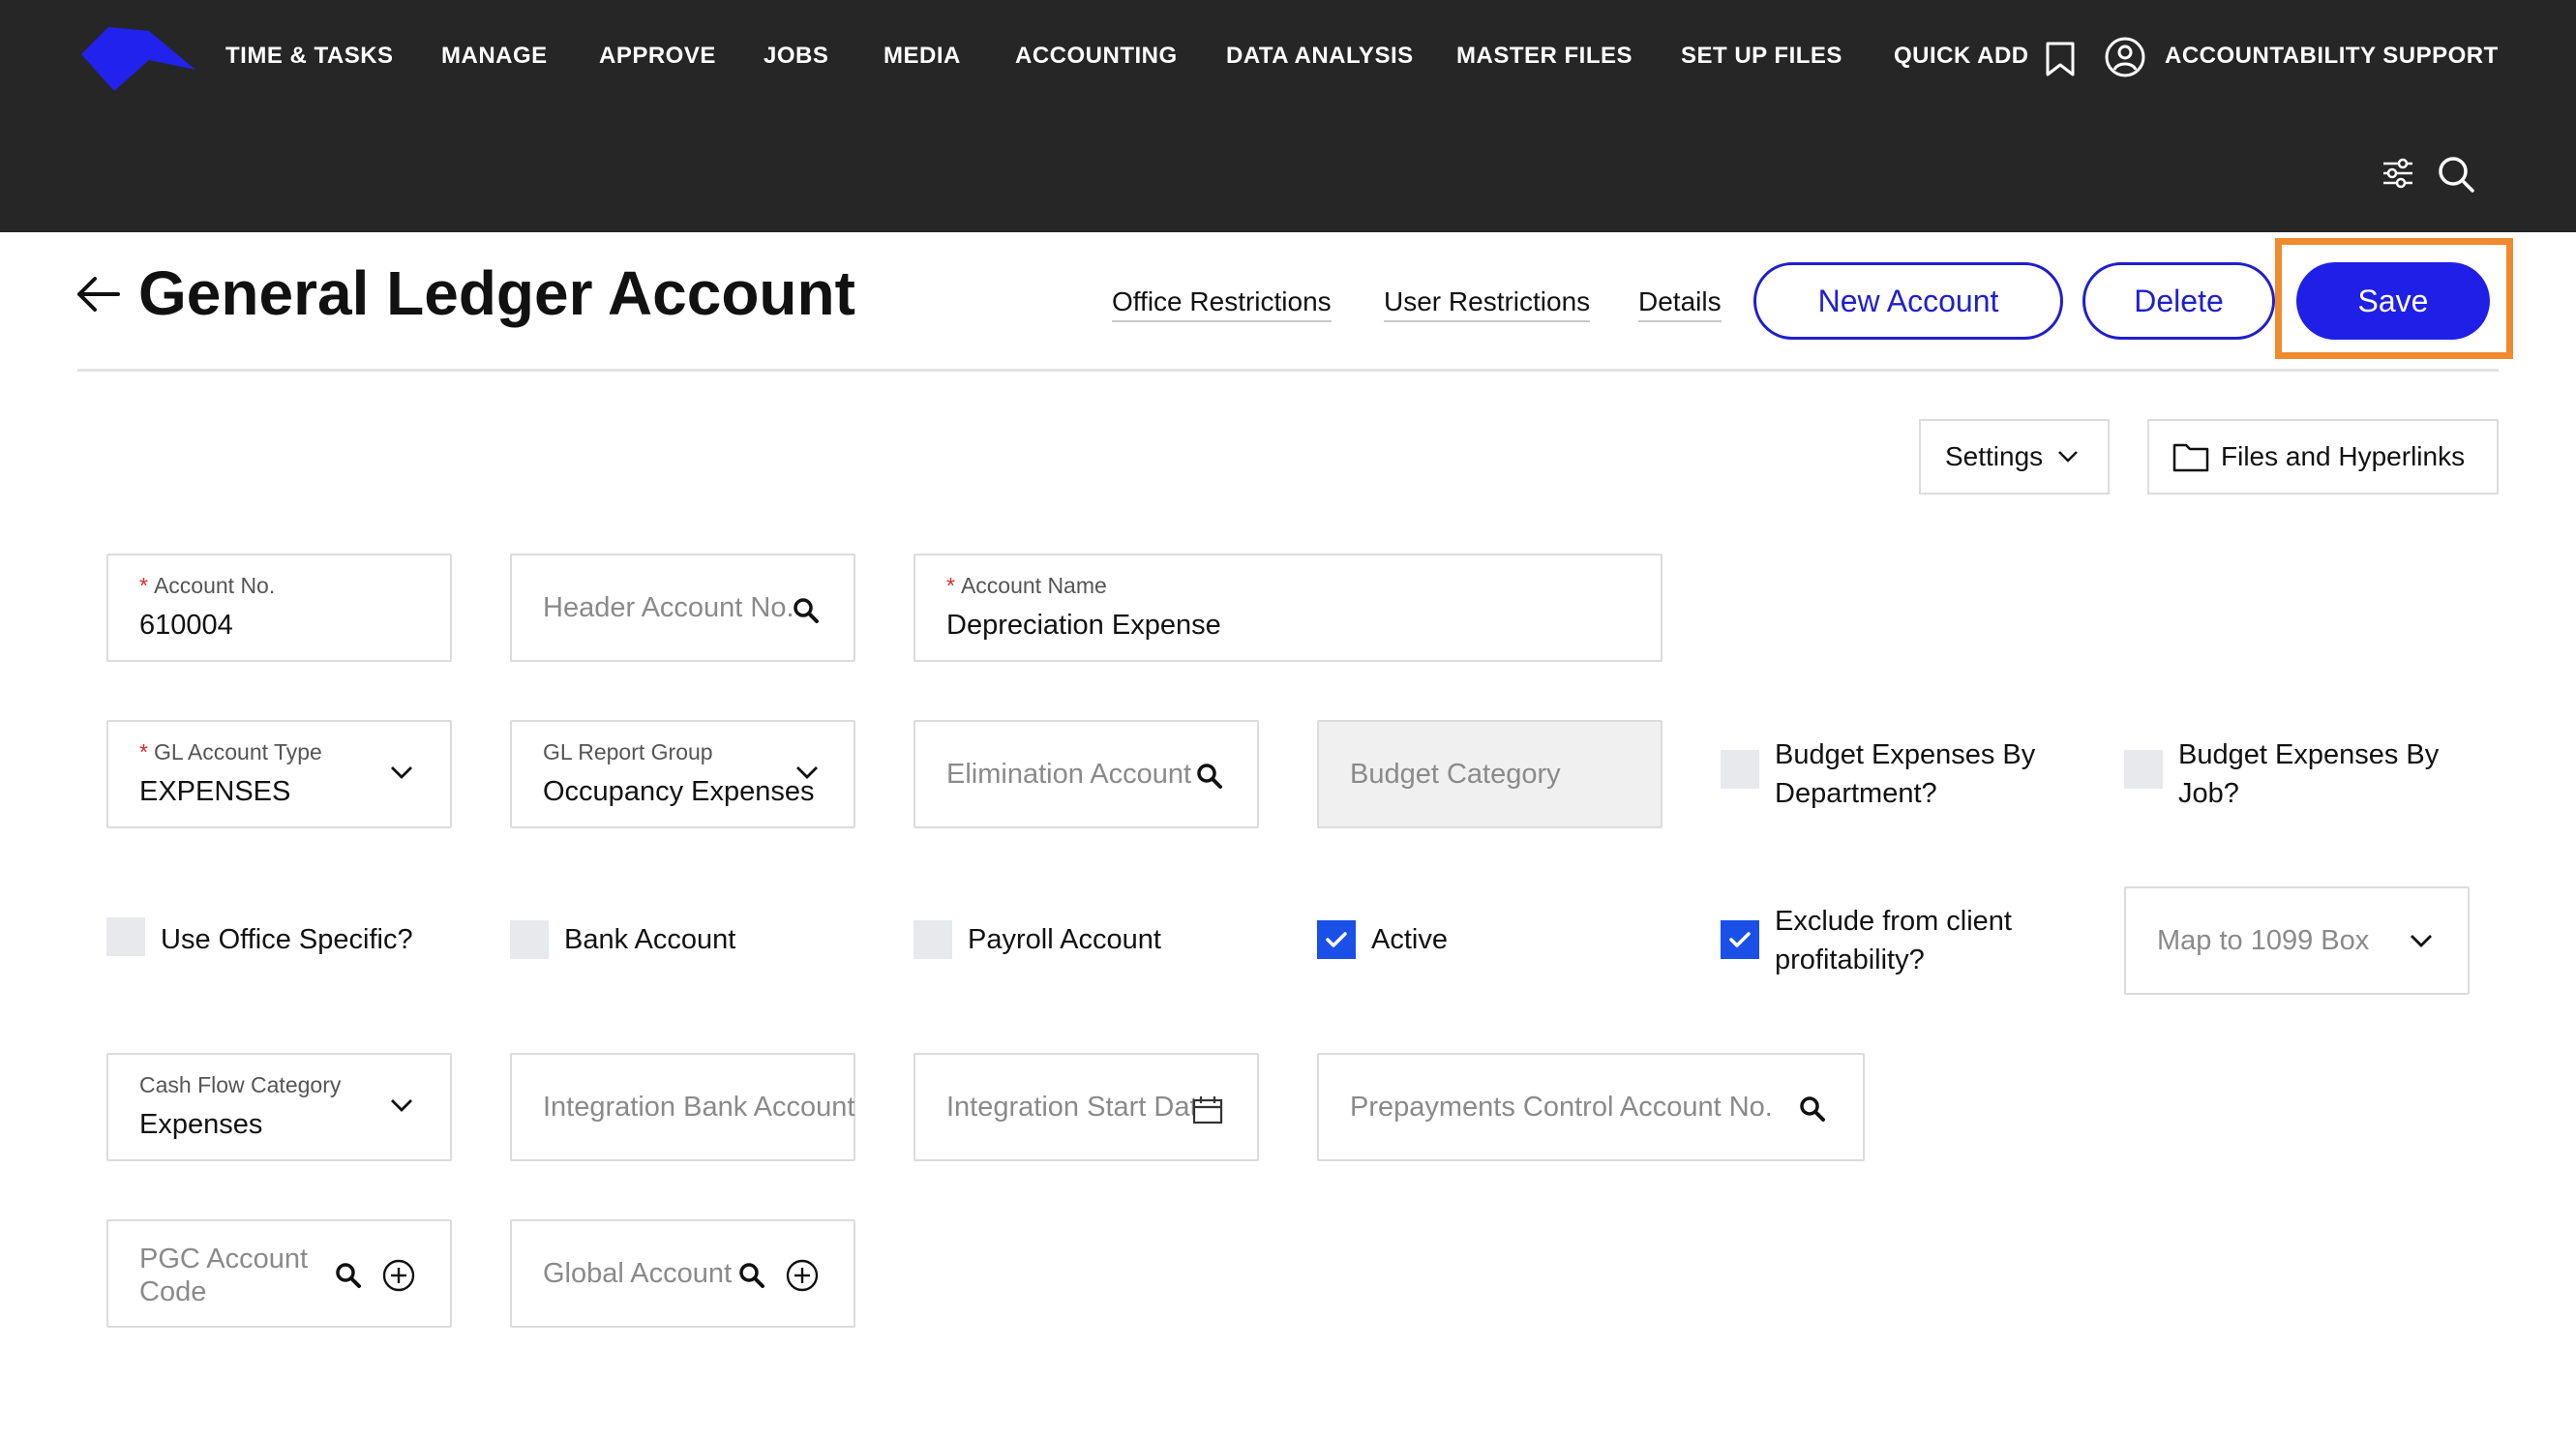 The width and height of the screenshot is (2576, 1439). What do you see at coordinates (1086, 1107) in the screenshot?
I see `integration-start-date-field: Integration Start Date` at bounding box center [1086, 1107].